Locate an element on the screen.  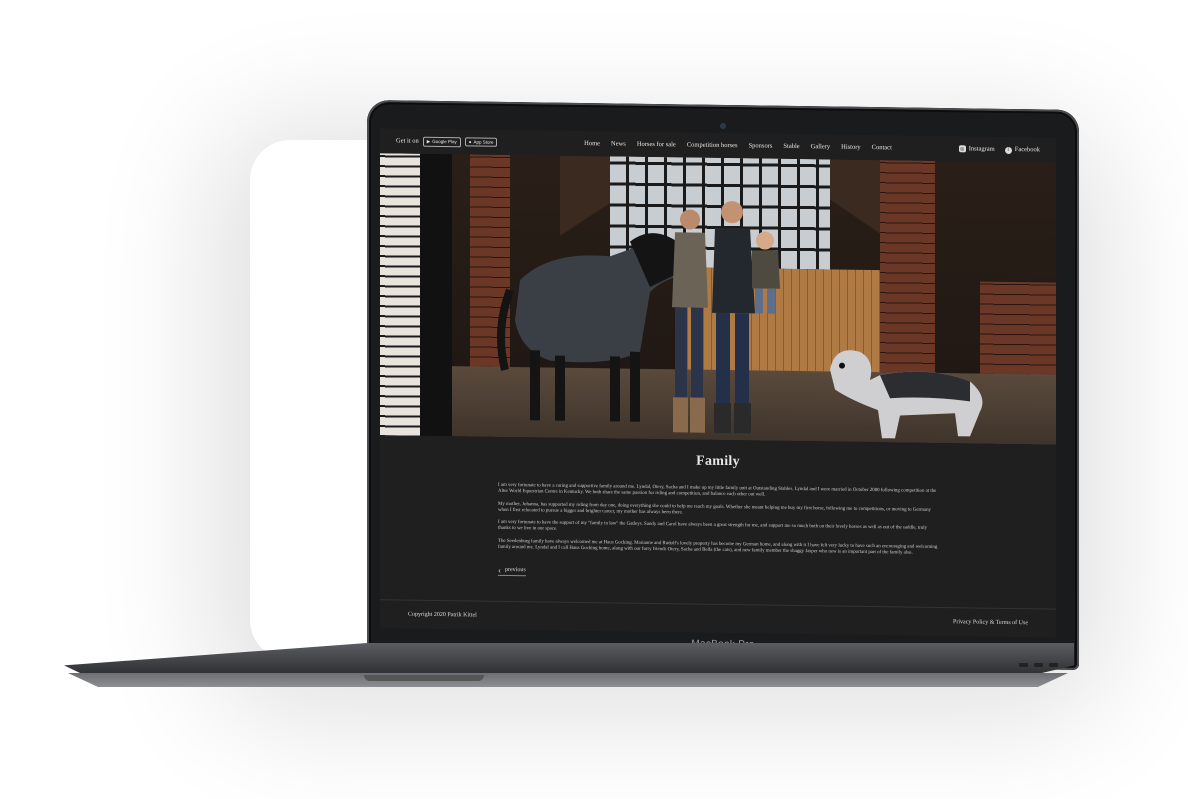
nav-link-home: Home is located at coordinates (592, 143).